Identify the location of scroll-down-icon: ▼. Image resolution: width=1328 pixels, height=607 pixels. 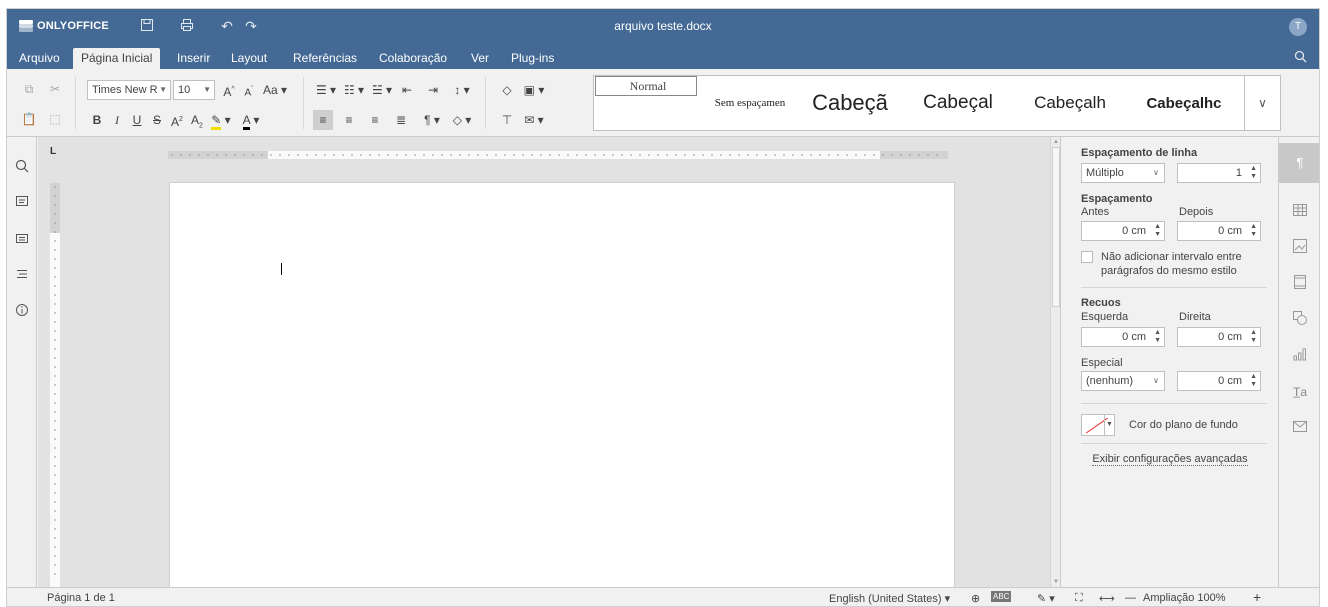
(1055, 582).